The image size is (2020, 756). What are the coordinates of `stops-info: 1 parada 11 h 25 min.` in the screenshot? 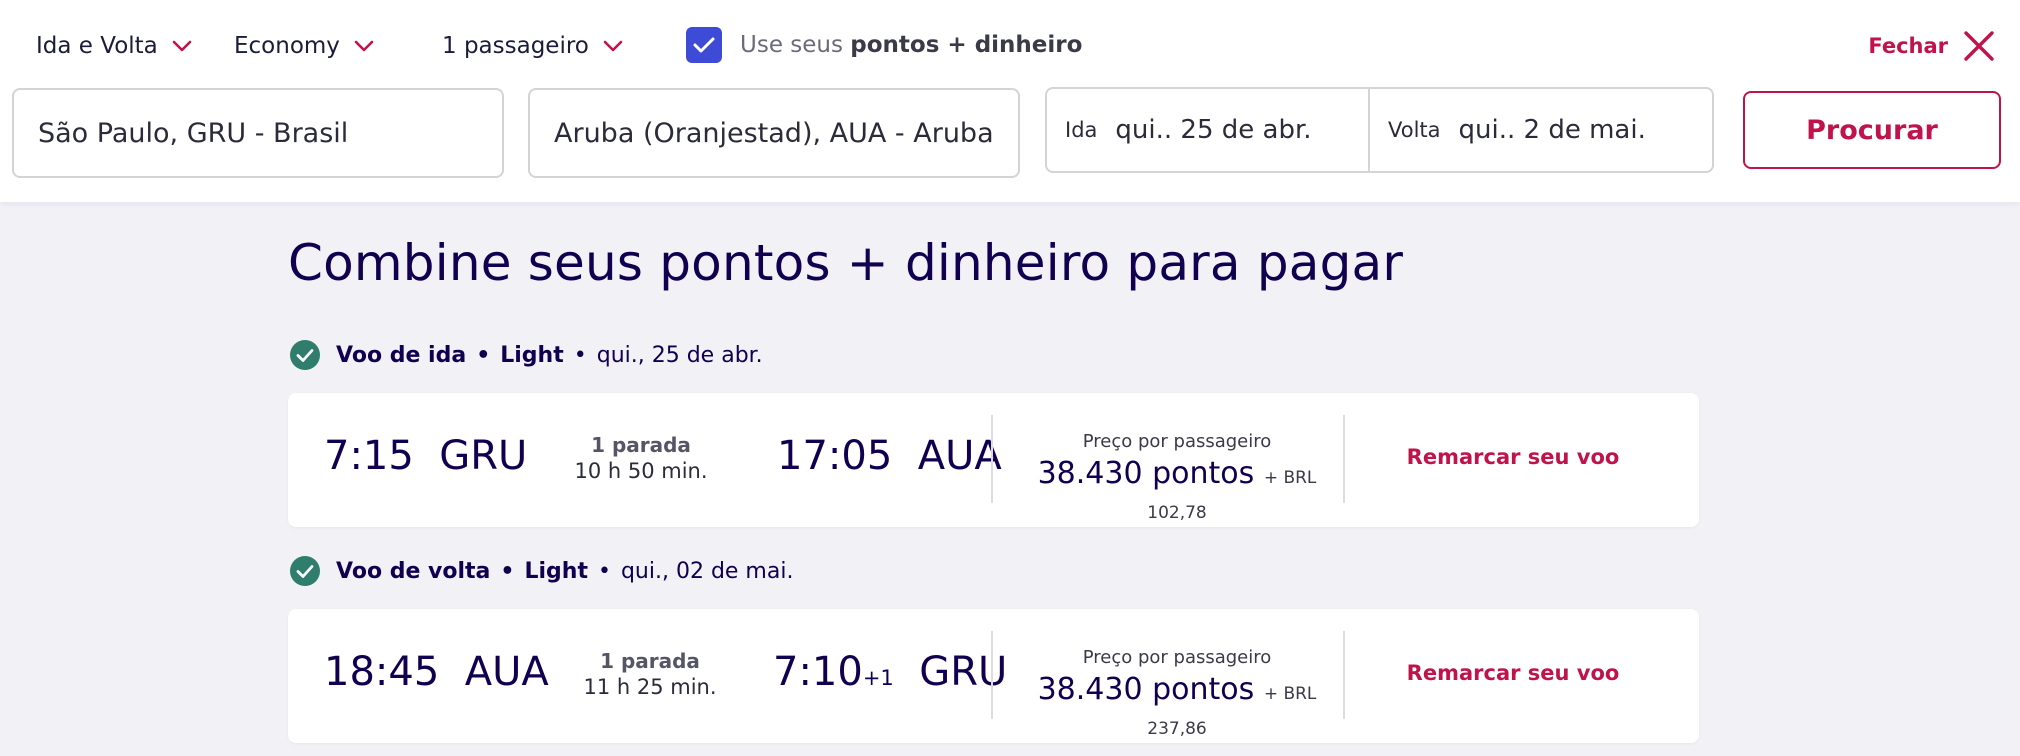 It's located at (650, 674).